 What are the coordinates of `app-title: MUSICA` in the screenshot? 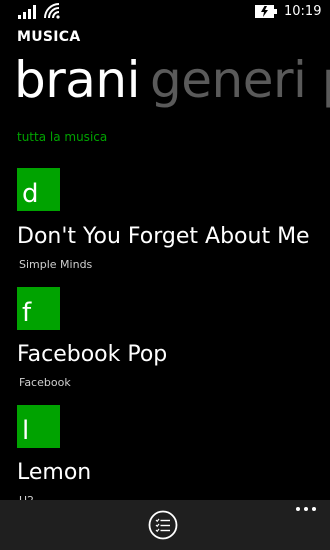 It's located at (49, 37).